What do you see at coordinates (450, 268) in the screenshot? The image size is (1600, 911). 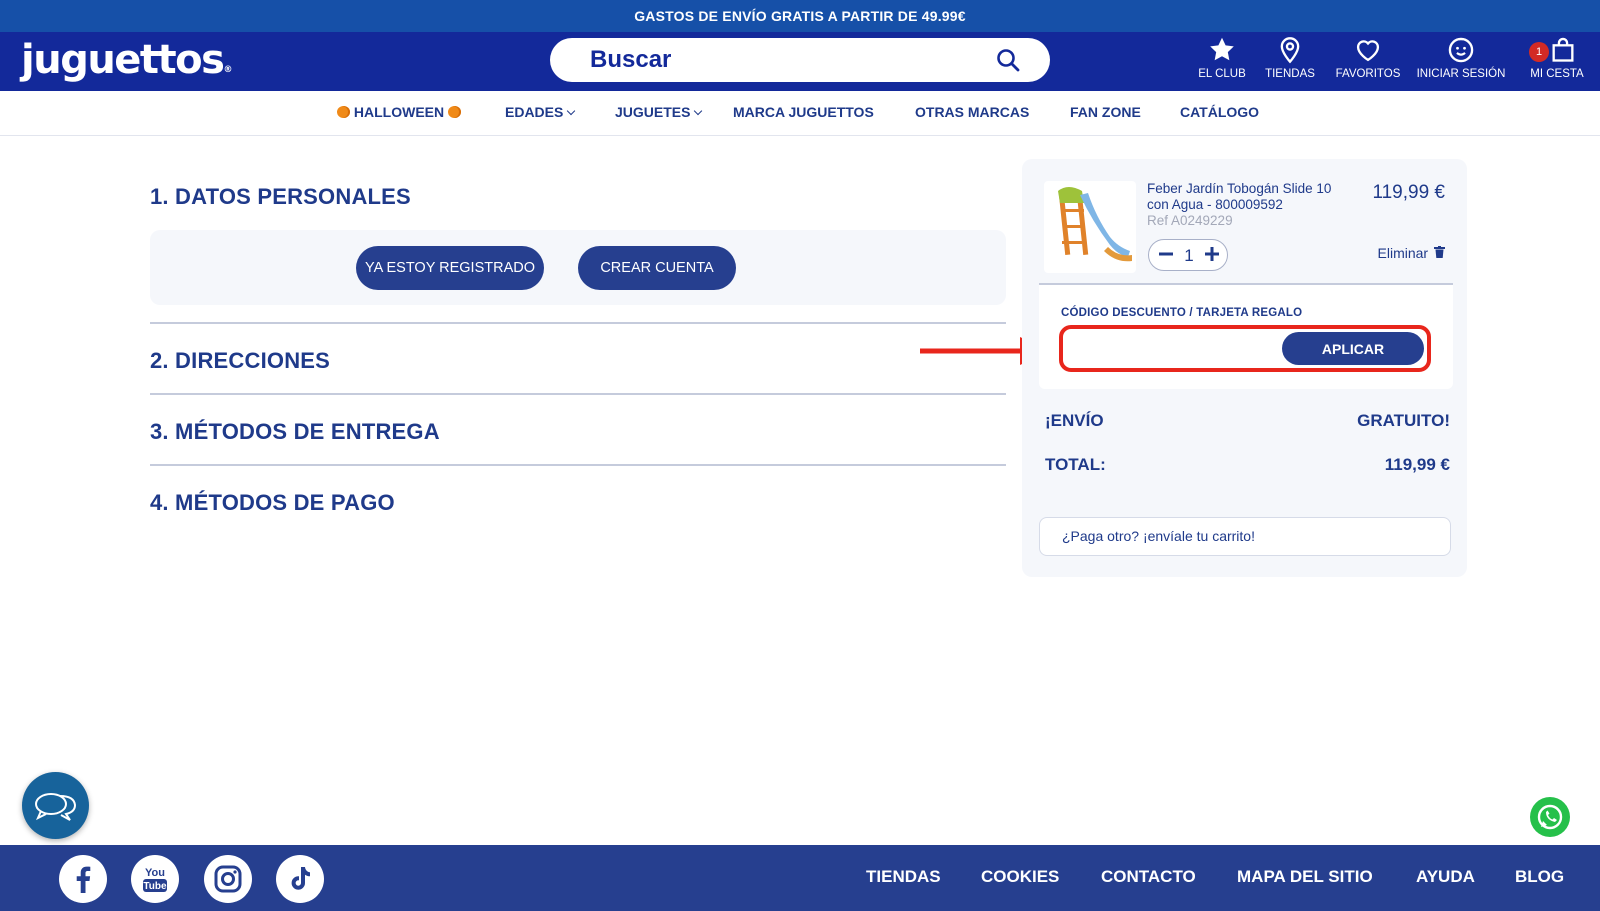 I see `already-registered-button: YA ESTOY REGISTRADO` at bounding box center [450, 268].